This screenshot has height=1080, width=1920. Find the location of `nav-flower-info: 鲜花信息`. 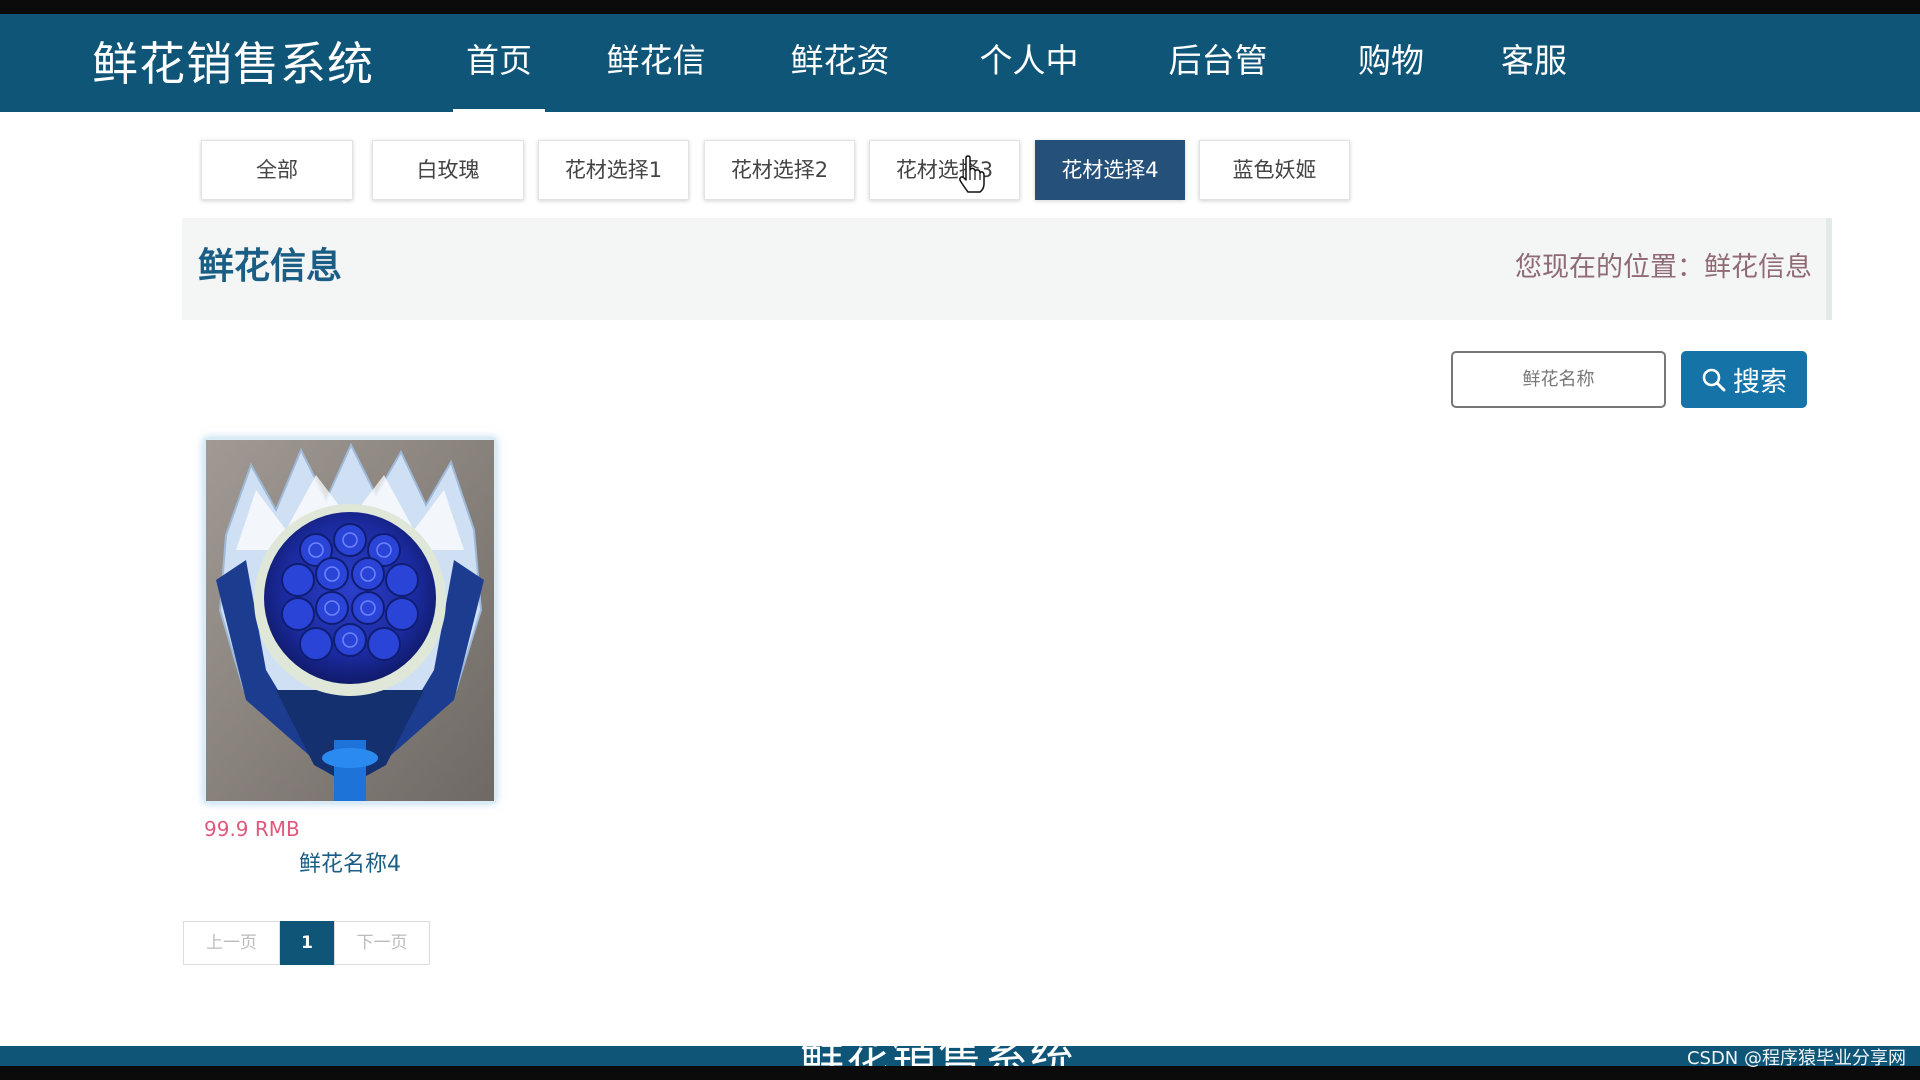

nav-flower-info: 鲜花信息 is located at coordinates (656, 94).